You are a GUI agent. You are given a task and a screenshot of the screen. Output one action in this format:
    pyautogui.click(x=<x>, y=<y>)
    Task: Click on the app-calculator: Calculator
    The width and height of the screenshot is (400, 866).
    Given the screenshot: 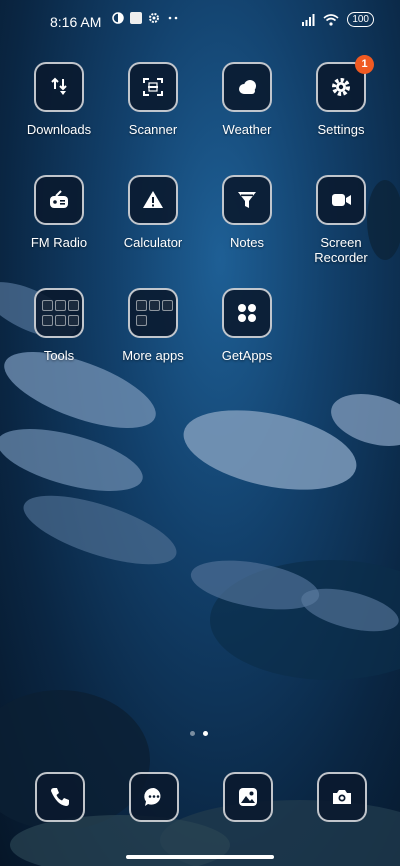 What is the action you would take?
    pyautogui.click(x=153, y=212)
    